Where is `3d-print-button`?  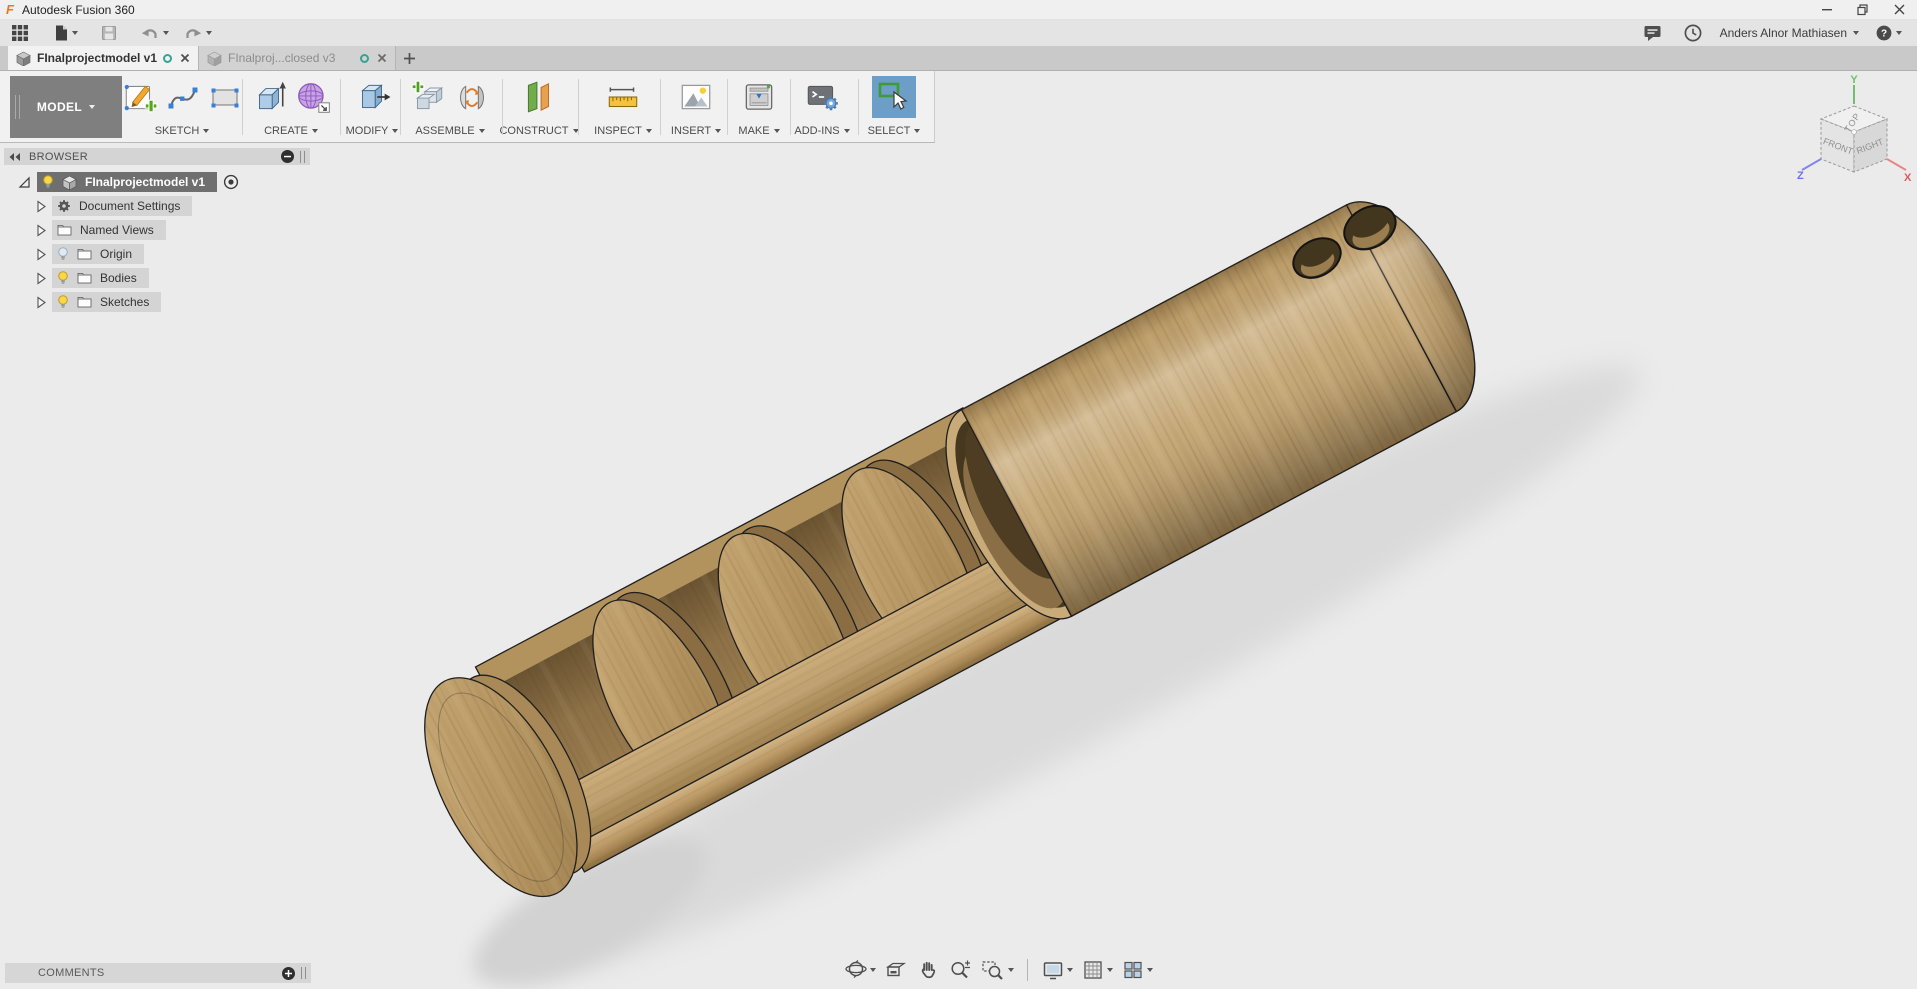 3d-print-button is located at coordinates (759, 97).